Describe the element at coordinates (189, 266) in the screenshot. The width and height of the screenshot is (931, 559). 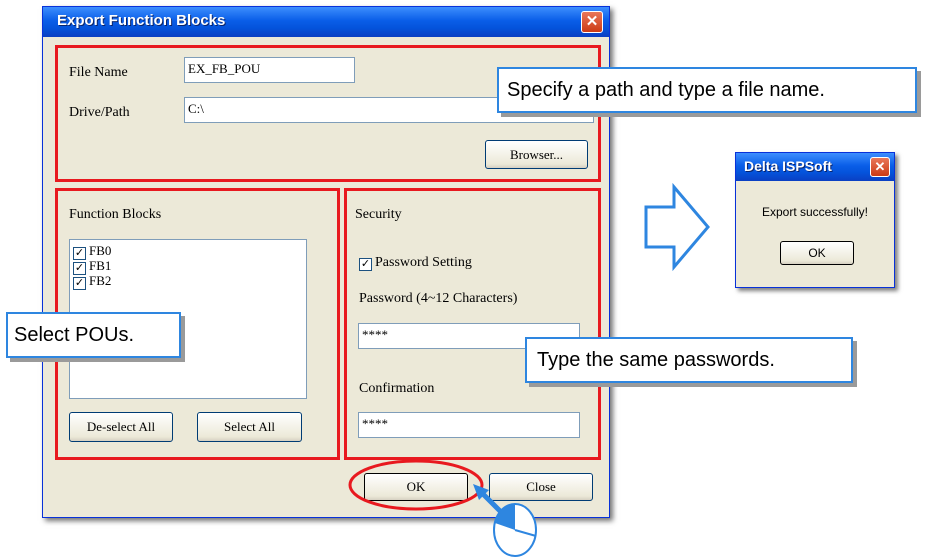
I see `list-item: ✓ FB1` at that location.